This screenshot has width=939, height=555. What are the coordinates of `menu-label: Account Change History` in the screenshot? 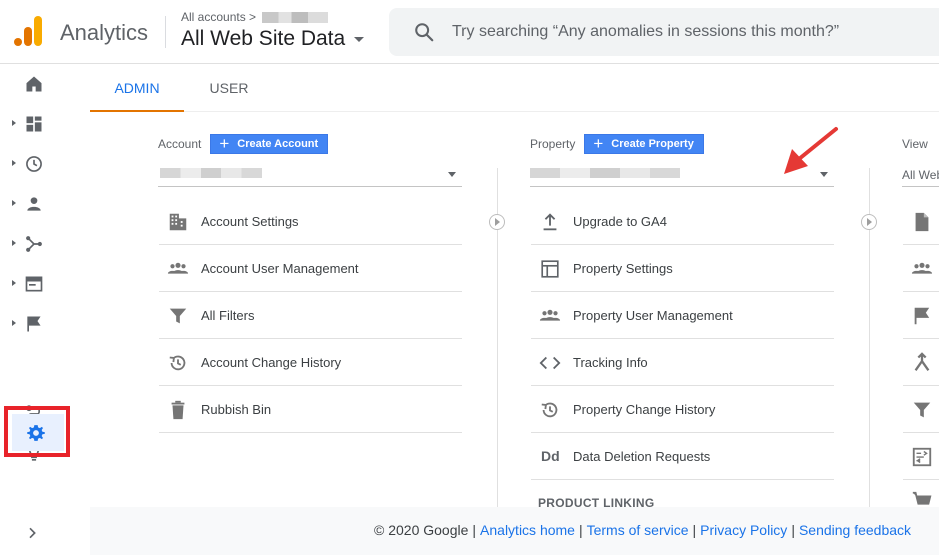 It's located at (271, 362).